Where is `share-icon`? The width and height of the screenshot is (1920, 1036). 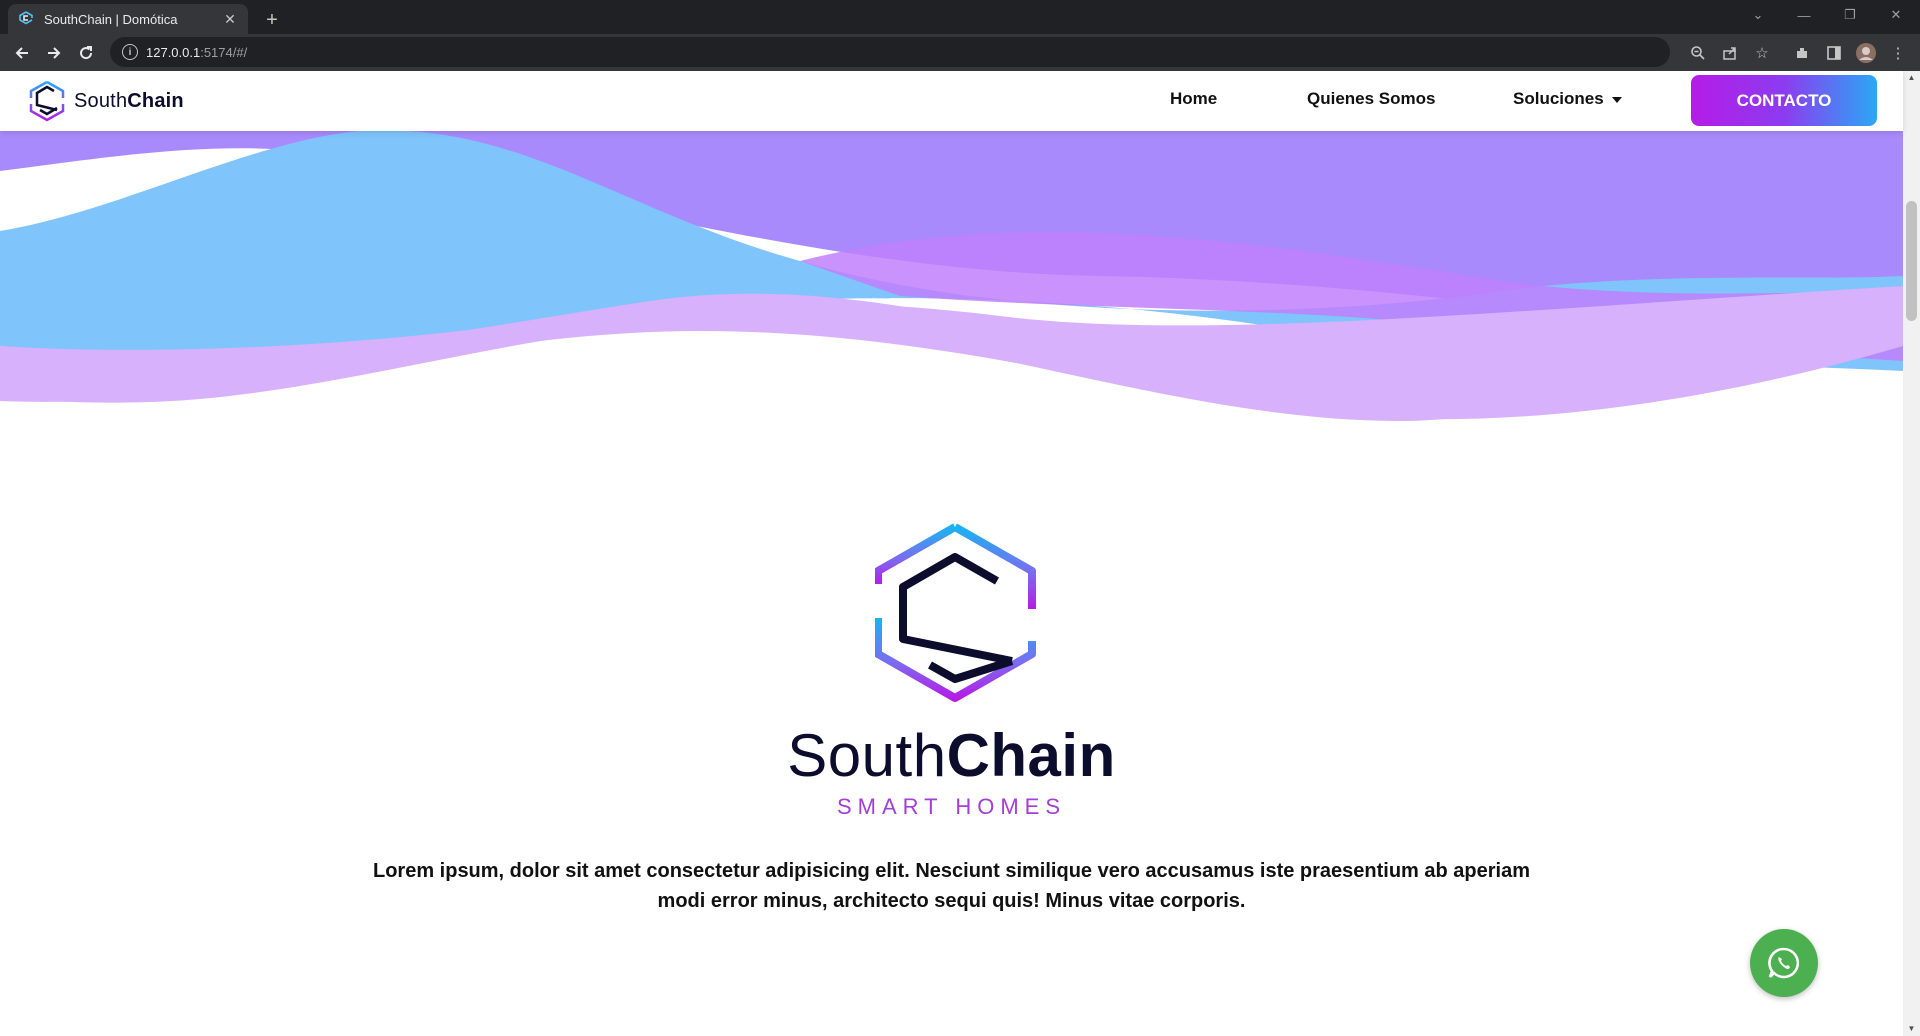 share-icon is located at coordinates (1730, 53).